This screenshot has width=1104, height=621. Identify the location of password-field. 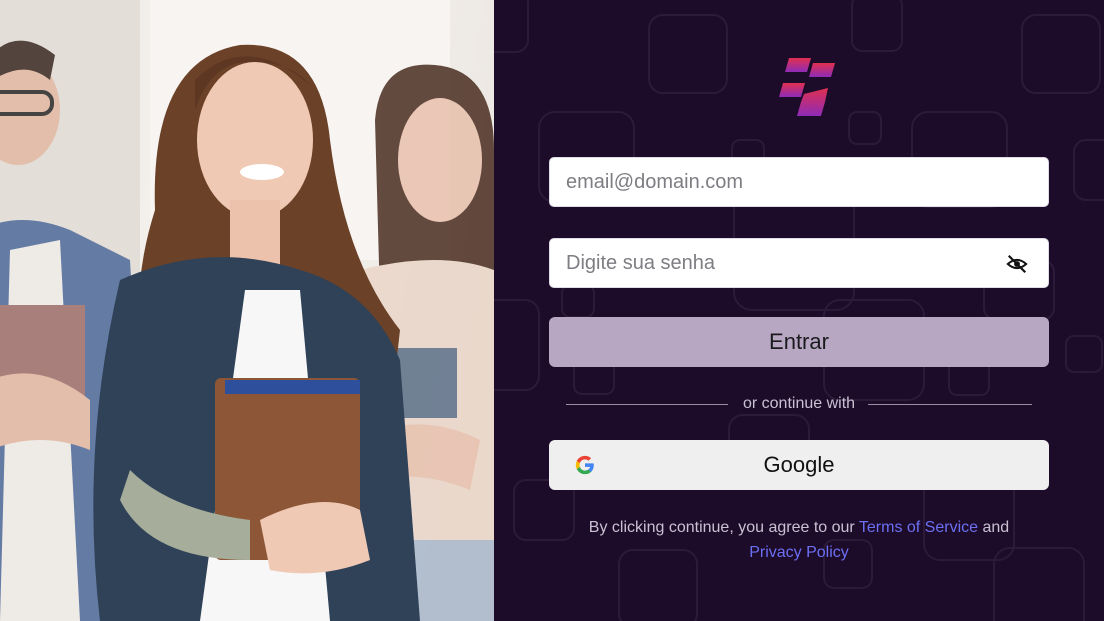
(799, 263).